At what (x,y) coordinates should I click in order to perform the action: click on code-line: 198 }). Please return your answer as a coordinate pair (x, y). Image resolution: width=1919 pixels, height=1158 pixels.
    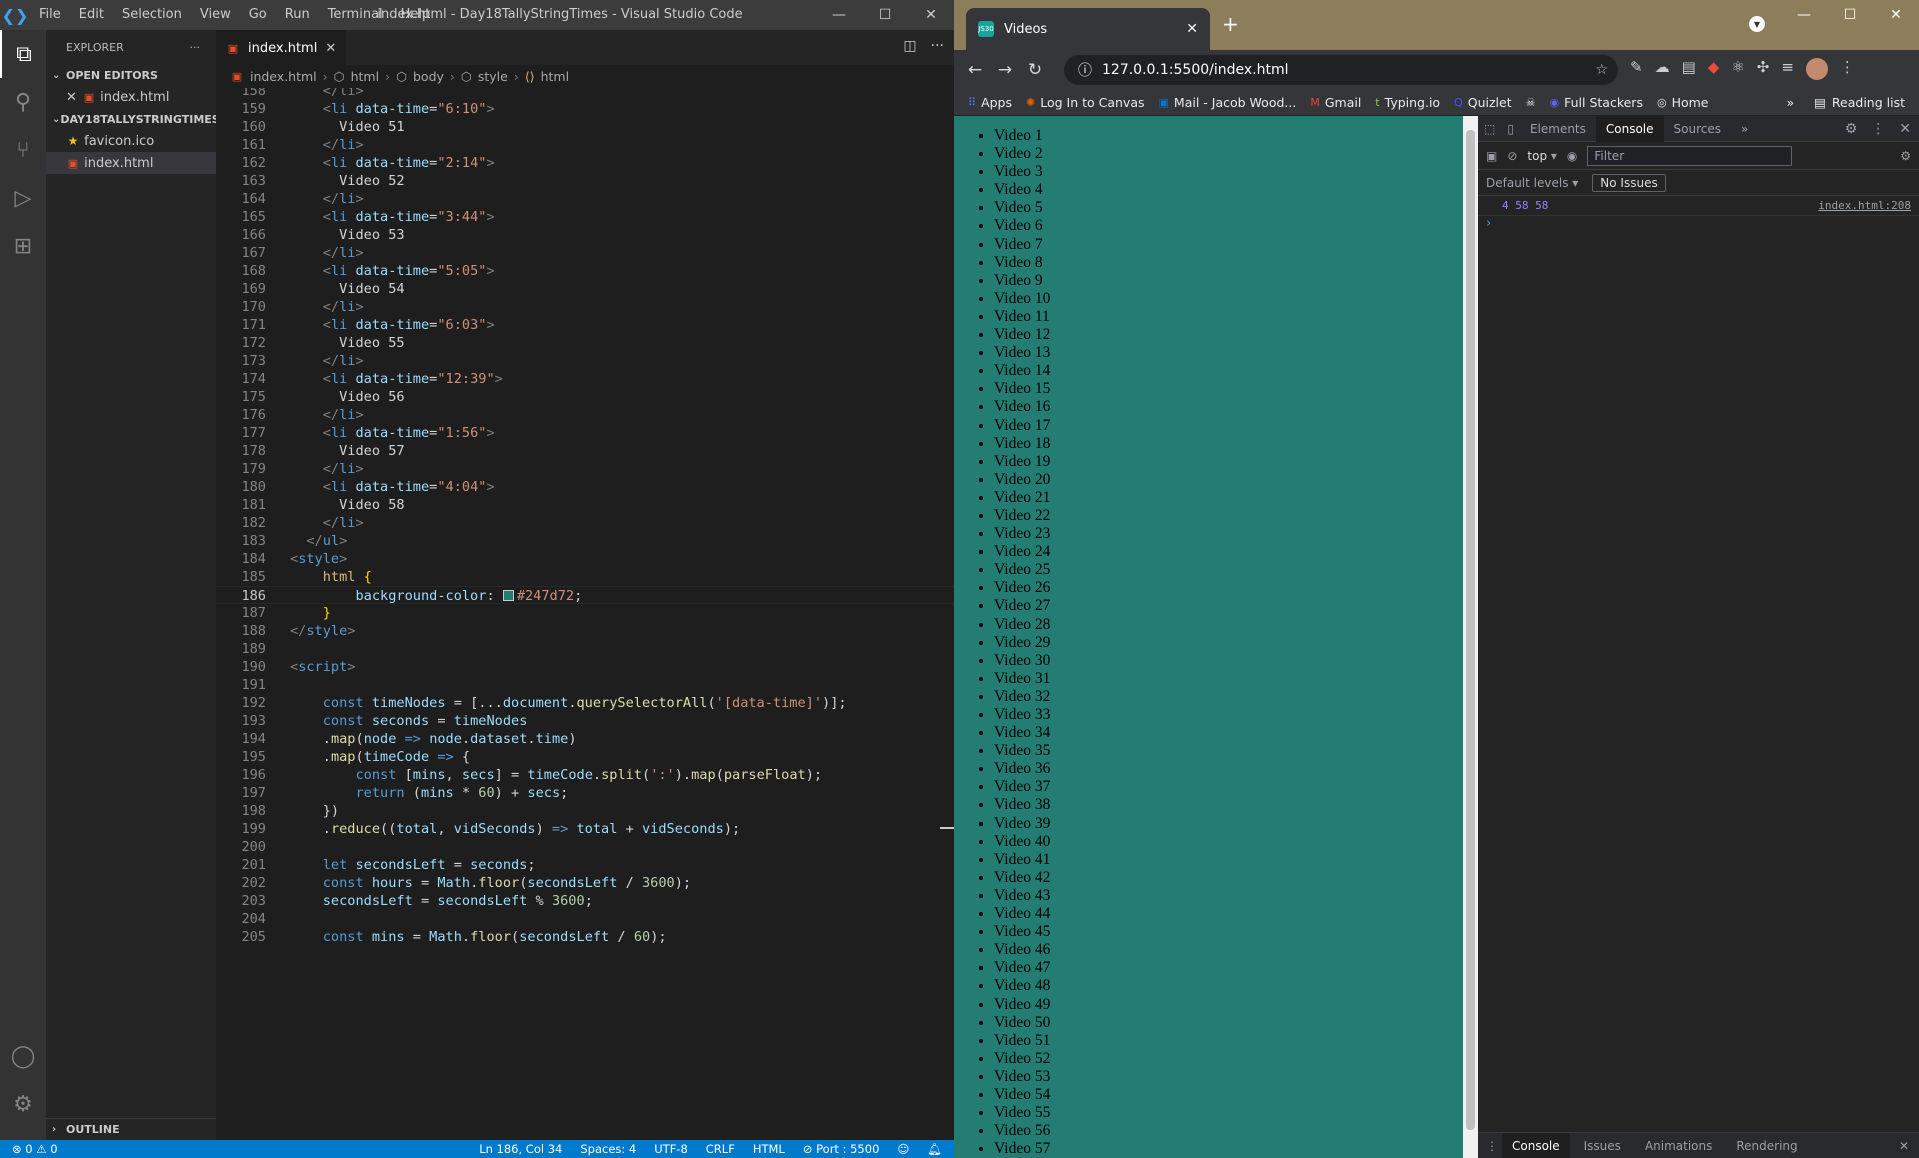
    Looking at the image, I should click on (585, 811).